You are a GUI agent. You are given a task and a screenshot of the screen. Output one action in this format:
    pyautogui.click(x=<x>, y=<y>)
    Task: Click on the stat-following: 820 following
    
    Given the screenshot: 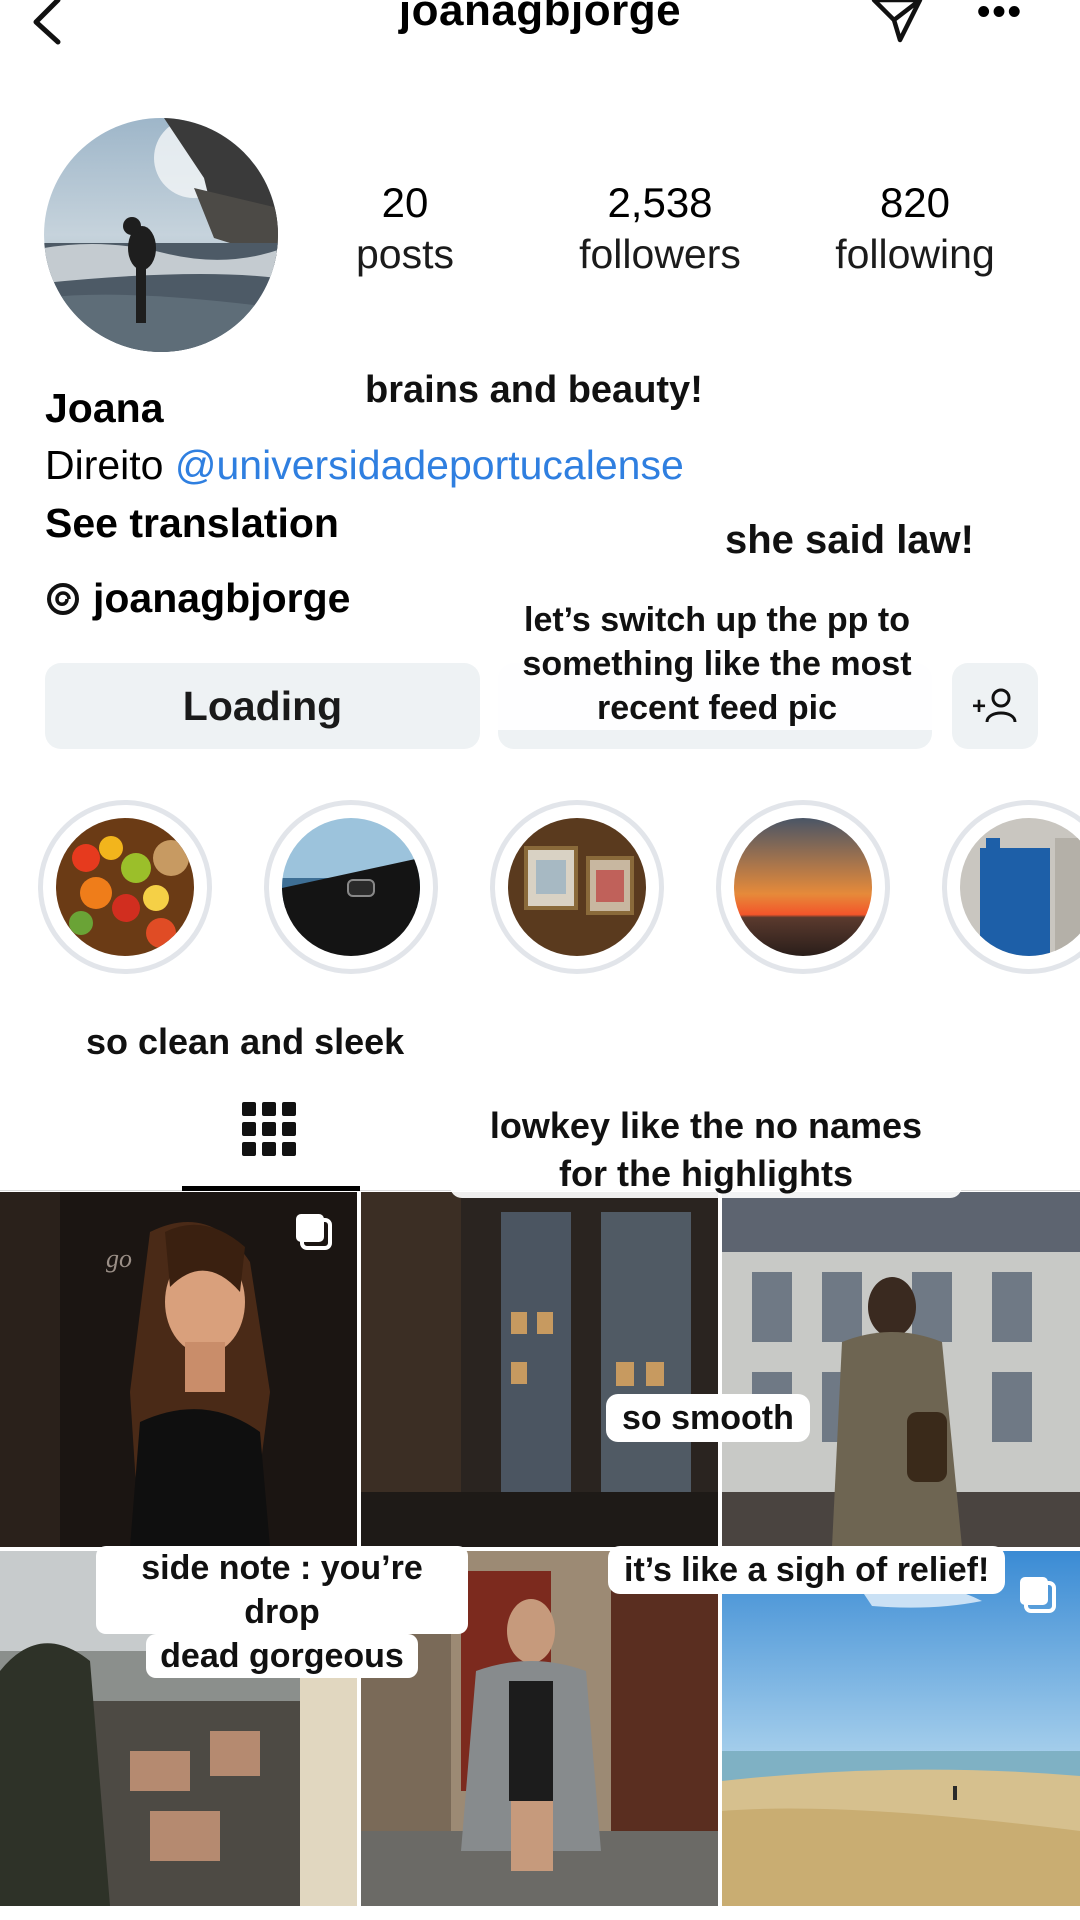 What is the action you would take?
    pyautogui.click(x=915, y=229)
    